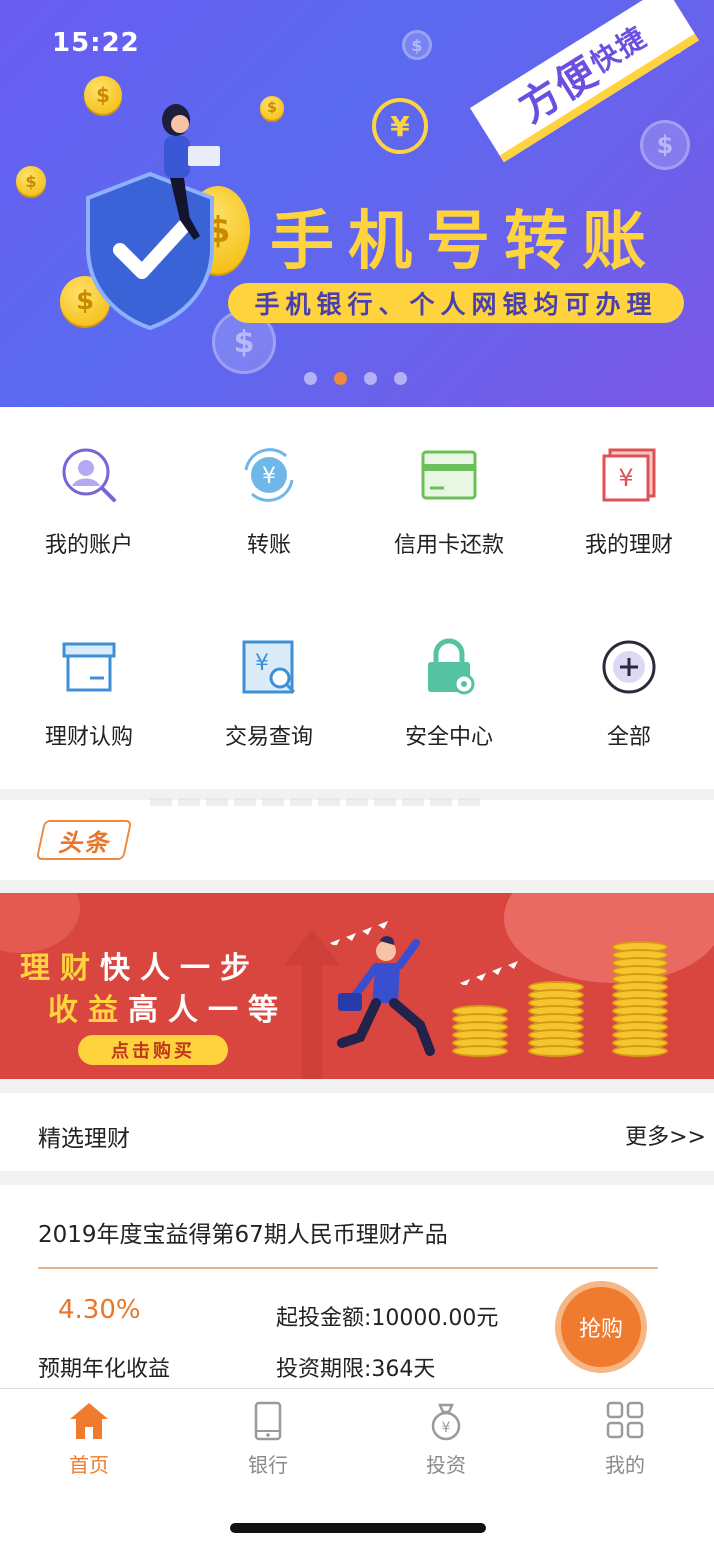 The image size is (714, 1545). What do you see at coordinates (386, 996) in the screenshot?
I see `running-man-illustration` at bounding box center [386, 996].